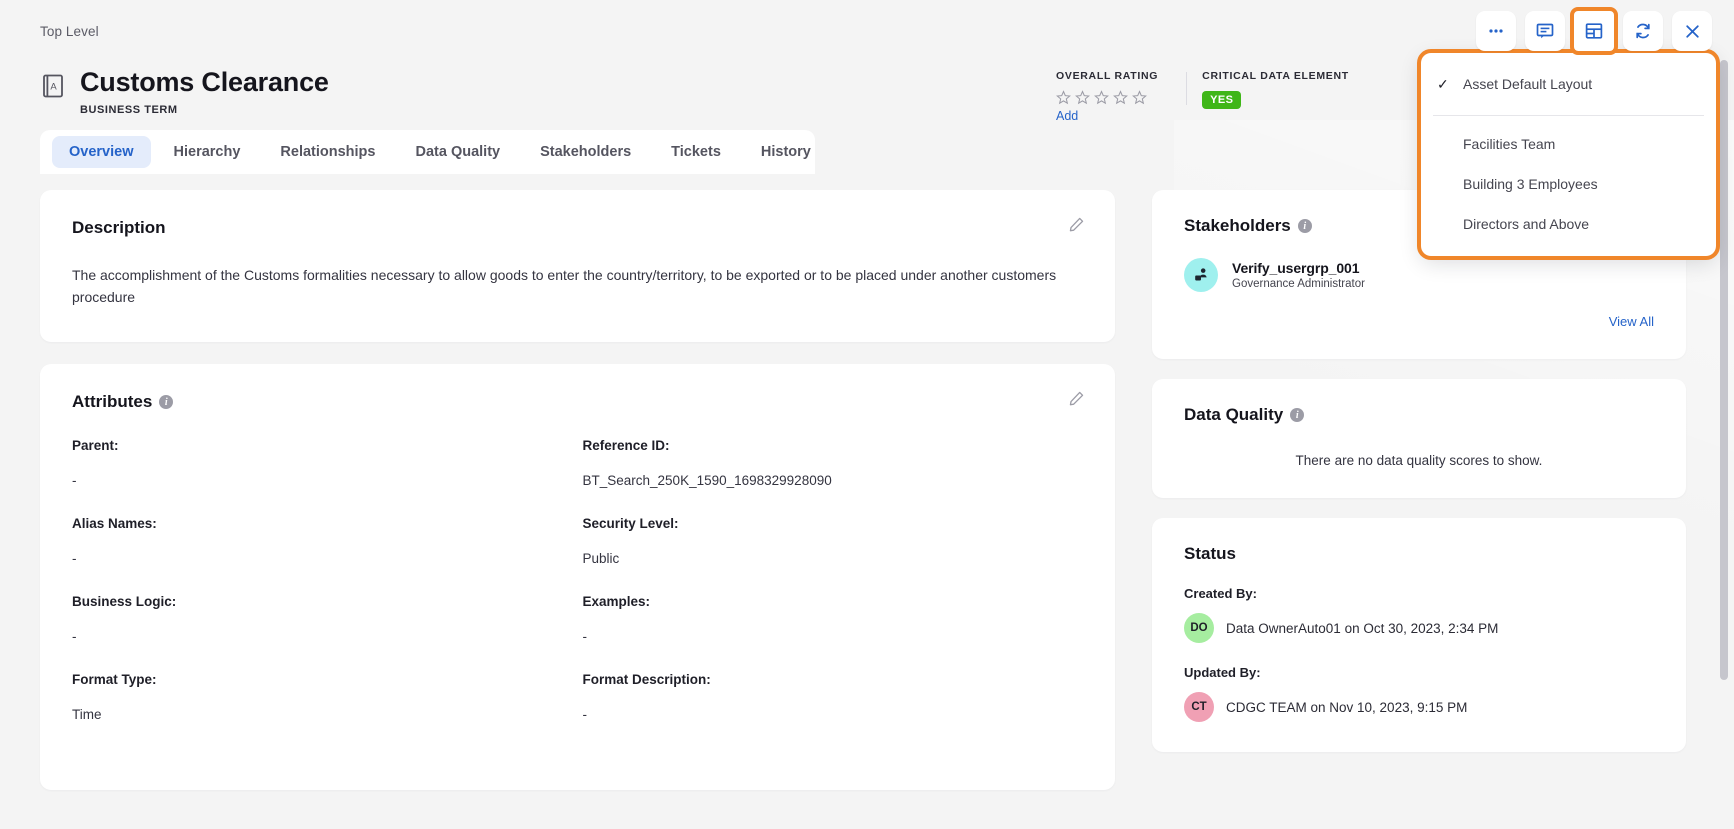 The image size is (1734, 829). I want to click on refresh-button, so click(1643, 31).